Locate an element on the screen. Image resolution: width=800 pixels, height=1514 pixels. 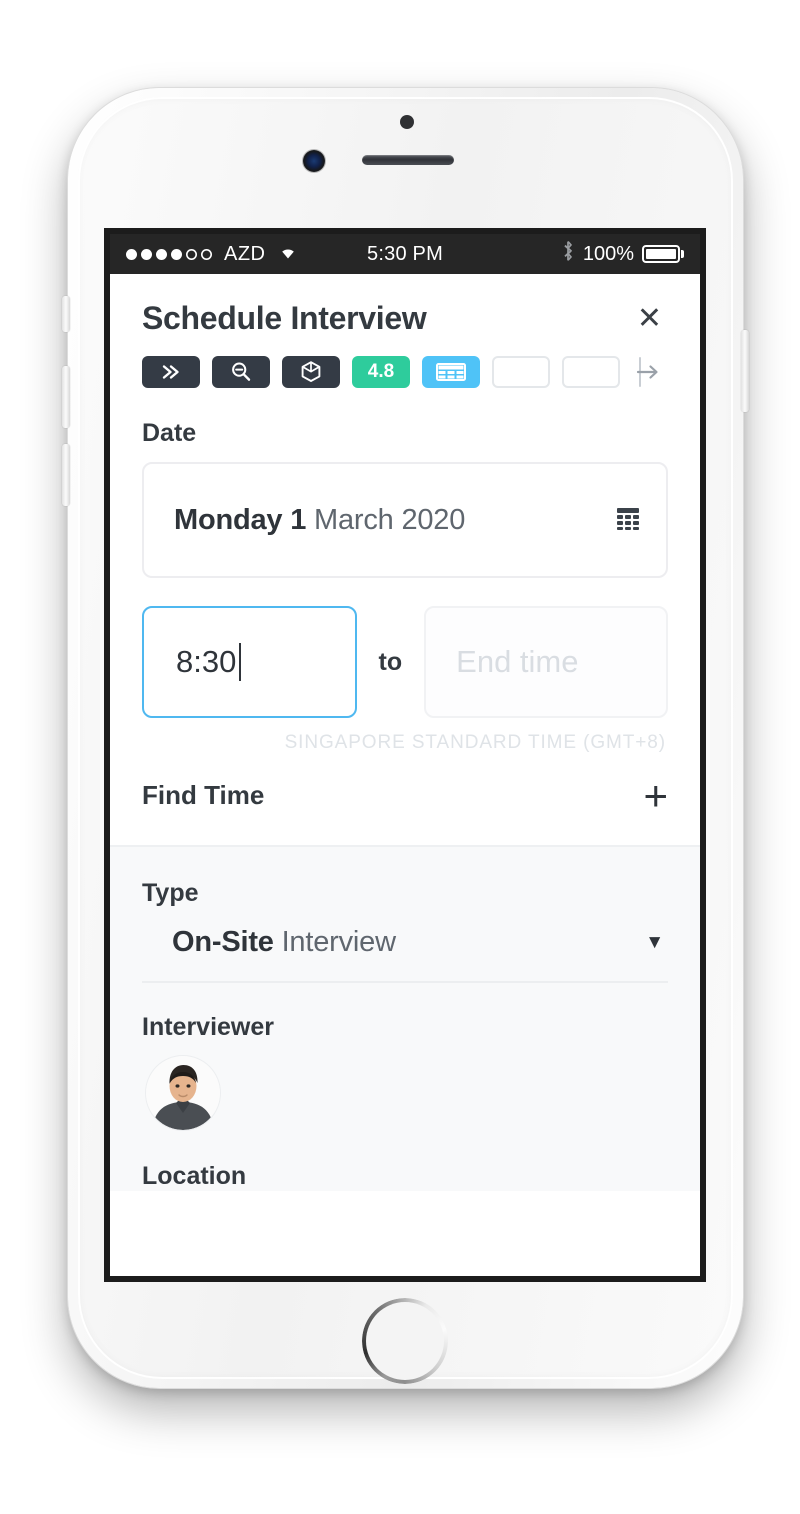
power-button is located at coordinates (745, 371).